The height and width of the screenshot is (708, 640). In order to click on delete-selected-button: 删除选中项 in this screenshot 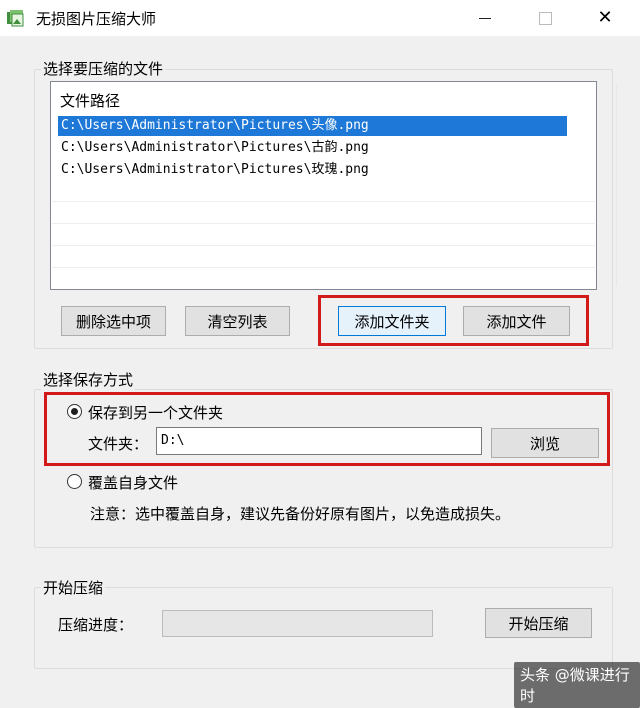, I will do `click(113, 321)`.